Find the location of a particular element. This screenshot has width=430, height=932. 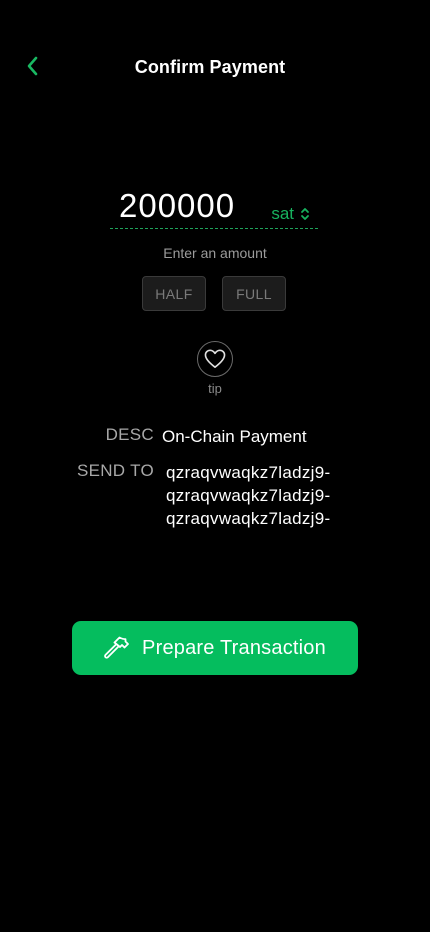

heart-icon is located at coordinates (215, 358).